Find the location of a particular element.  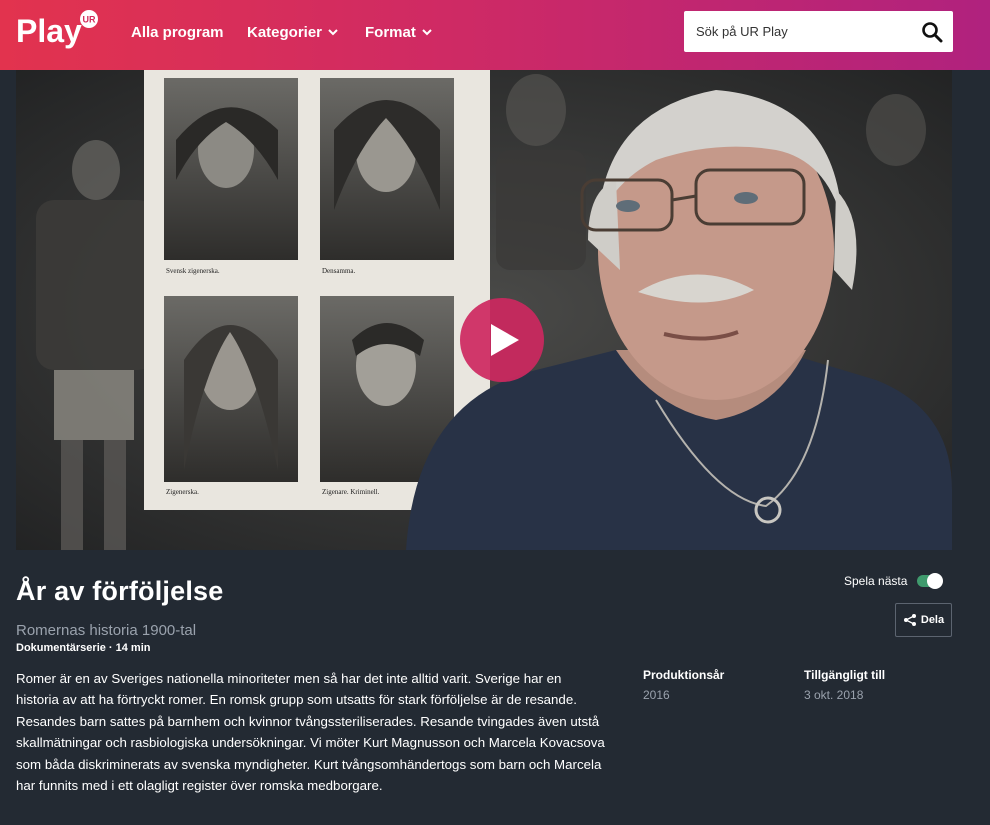

production-year-label: Produktionsår is located at coordinates (684, 675).